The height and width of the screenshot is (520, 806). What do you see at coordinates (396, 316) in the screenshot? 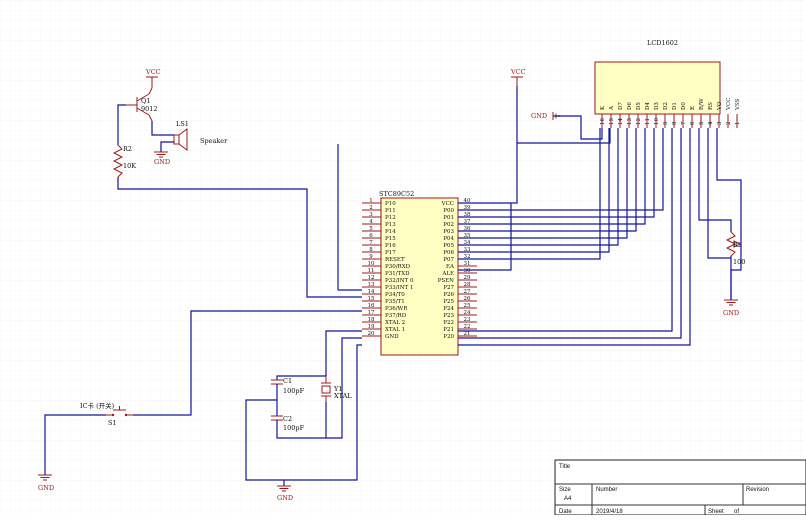
I see `mcu-pin-name: P37/RD` at bounding box center [396, 316].